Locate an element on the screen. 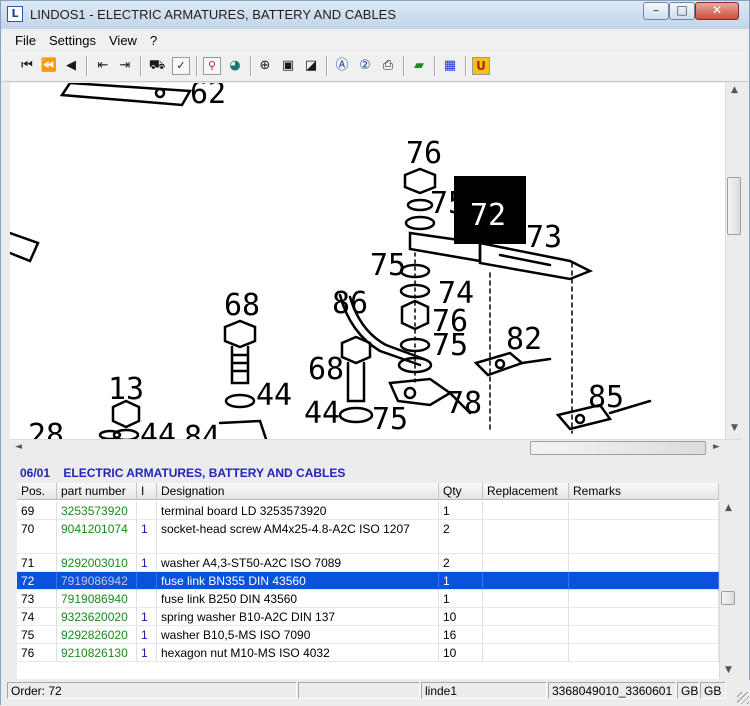 The width and height of the screenshot is (750, 706). scroll-right-arrow: ► is located at coordinates (716, 447).